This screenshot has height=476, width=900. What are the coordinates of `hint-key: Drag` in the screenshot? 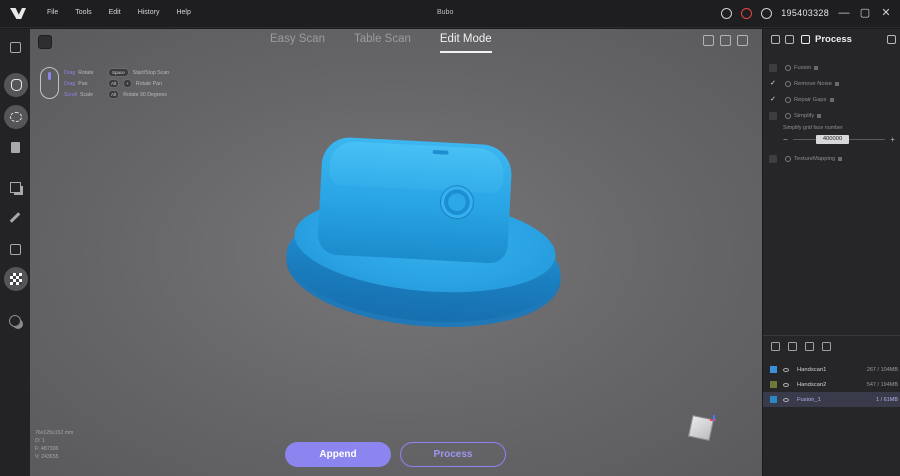 It's located at (70, 84).